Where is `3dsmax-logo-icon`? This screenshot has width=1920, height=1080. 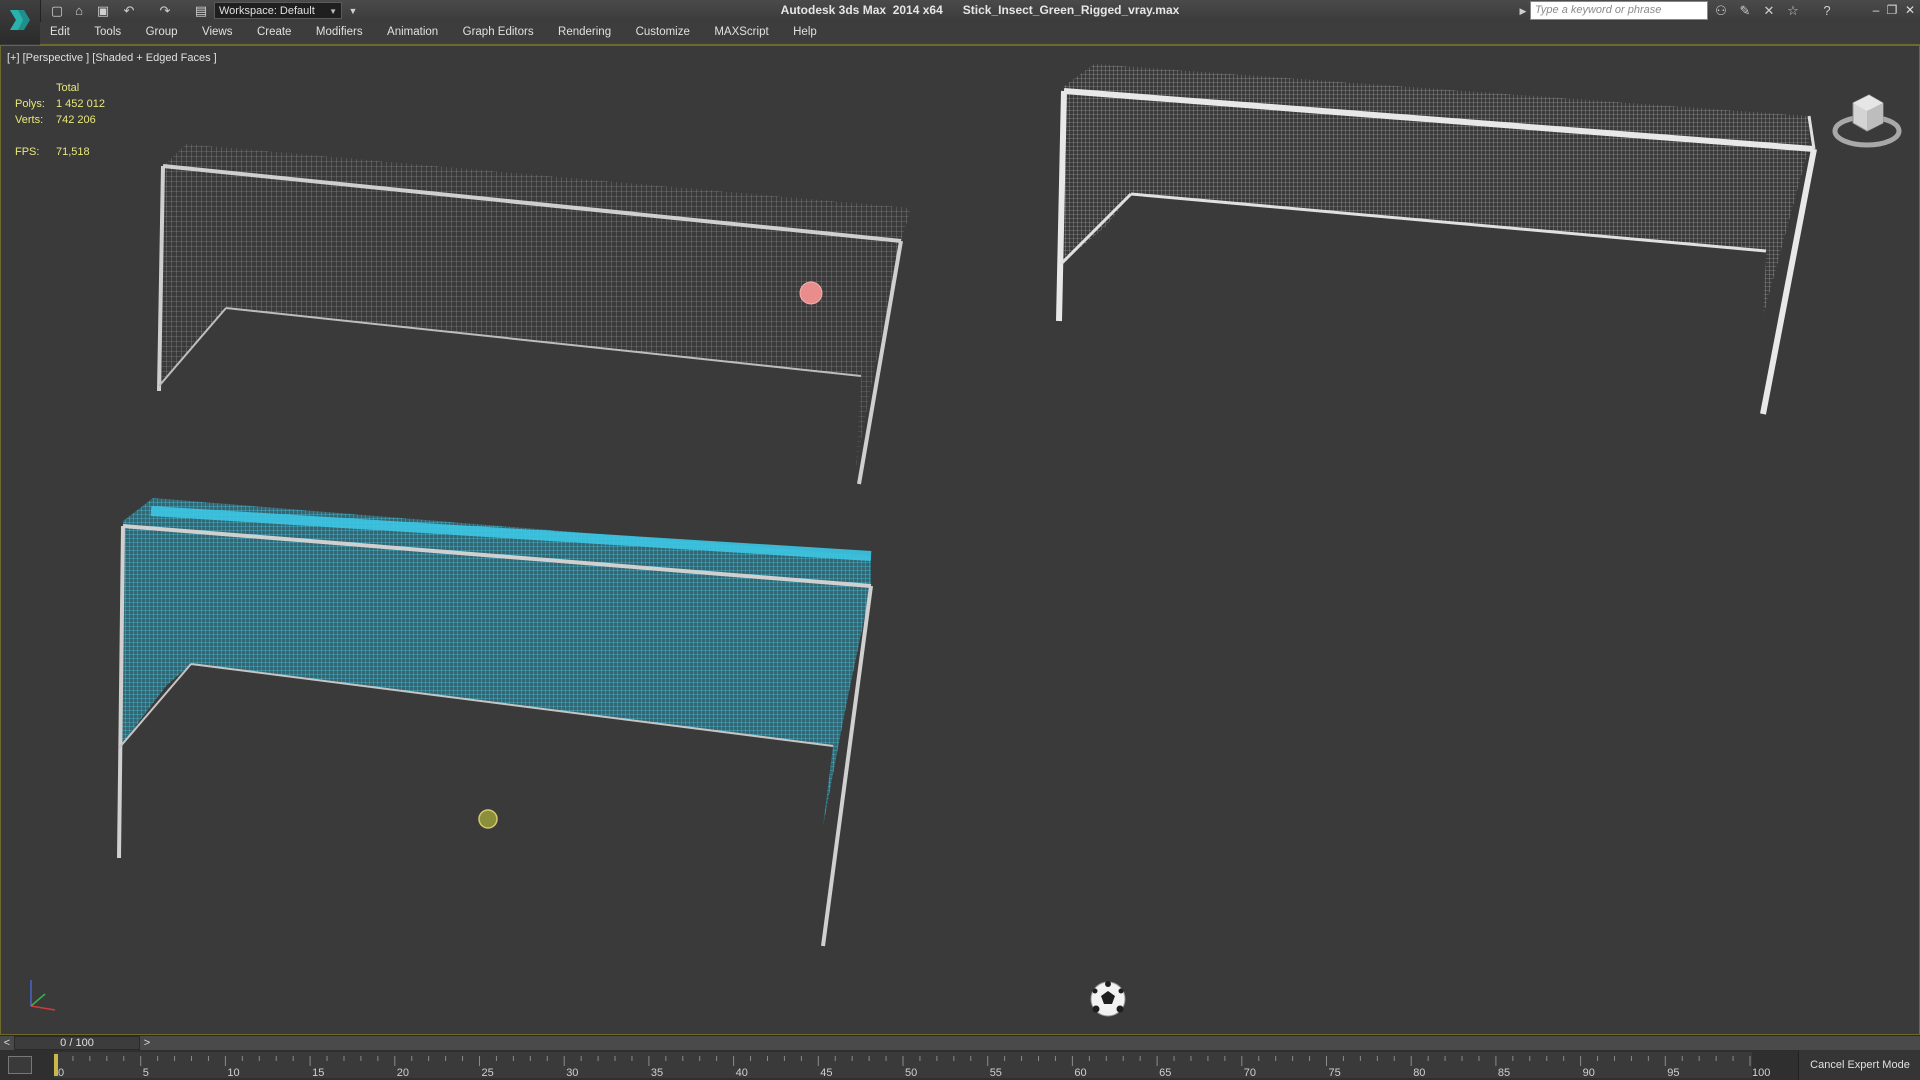
3dsmax-logo-icon is located at coordinates (20, 20).